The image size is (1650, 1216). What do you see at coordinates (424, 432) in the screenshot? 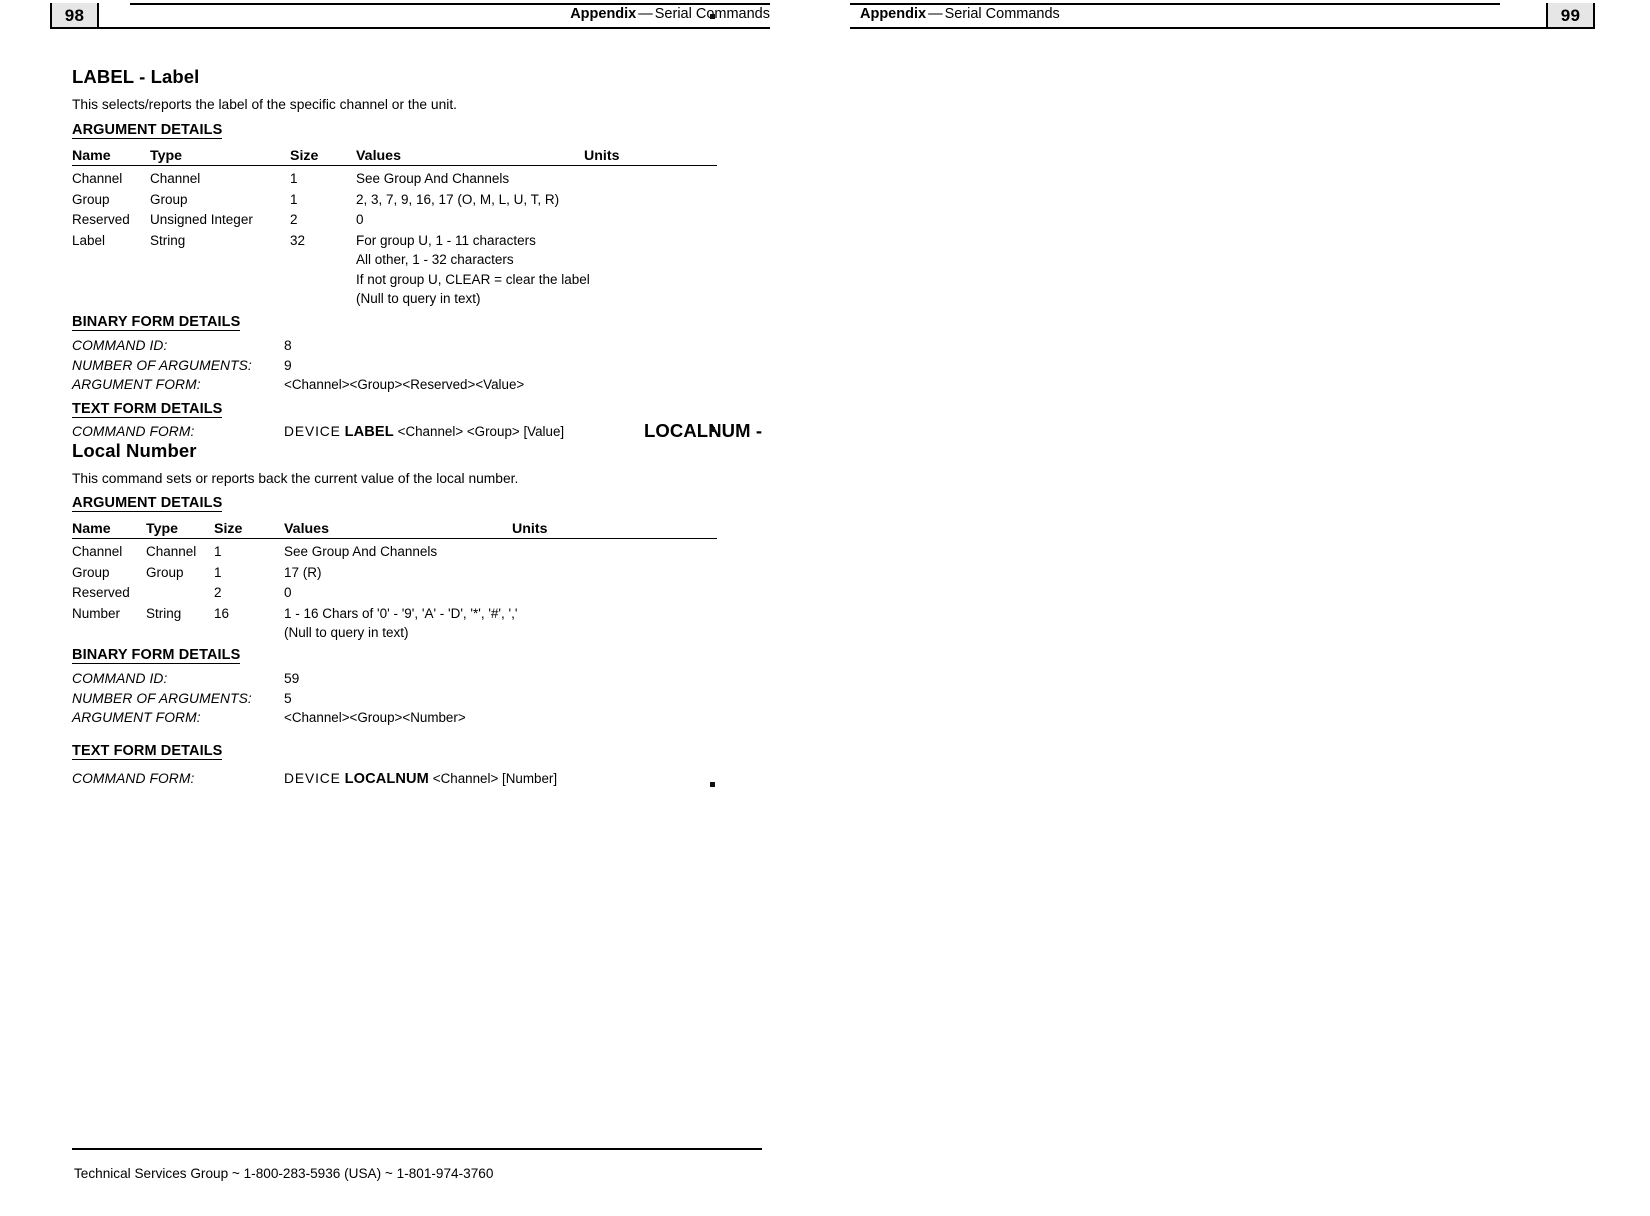
I see `command-form-value: DEVICE LABEL <Channel> <Group> [Value]` at bounding box center [424, 432].